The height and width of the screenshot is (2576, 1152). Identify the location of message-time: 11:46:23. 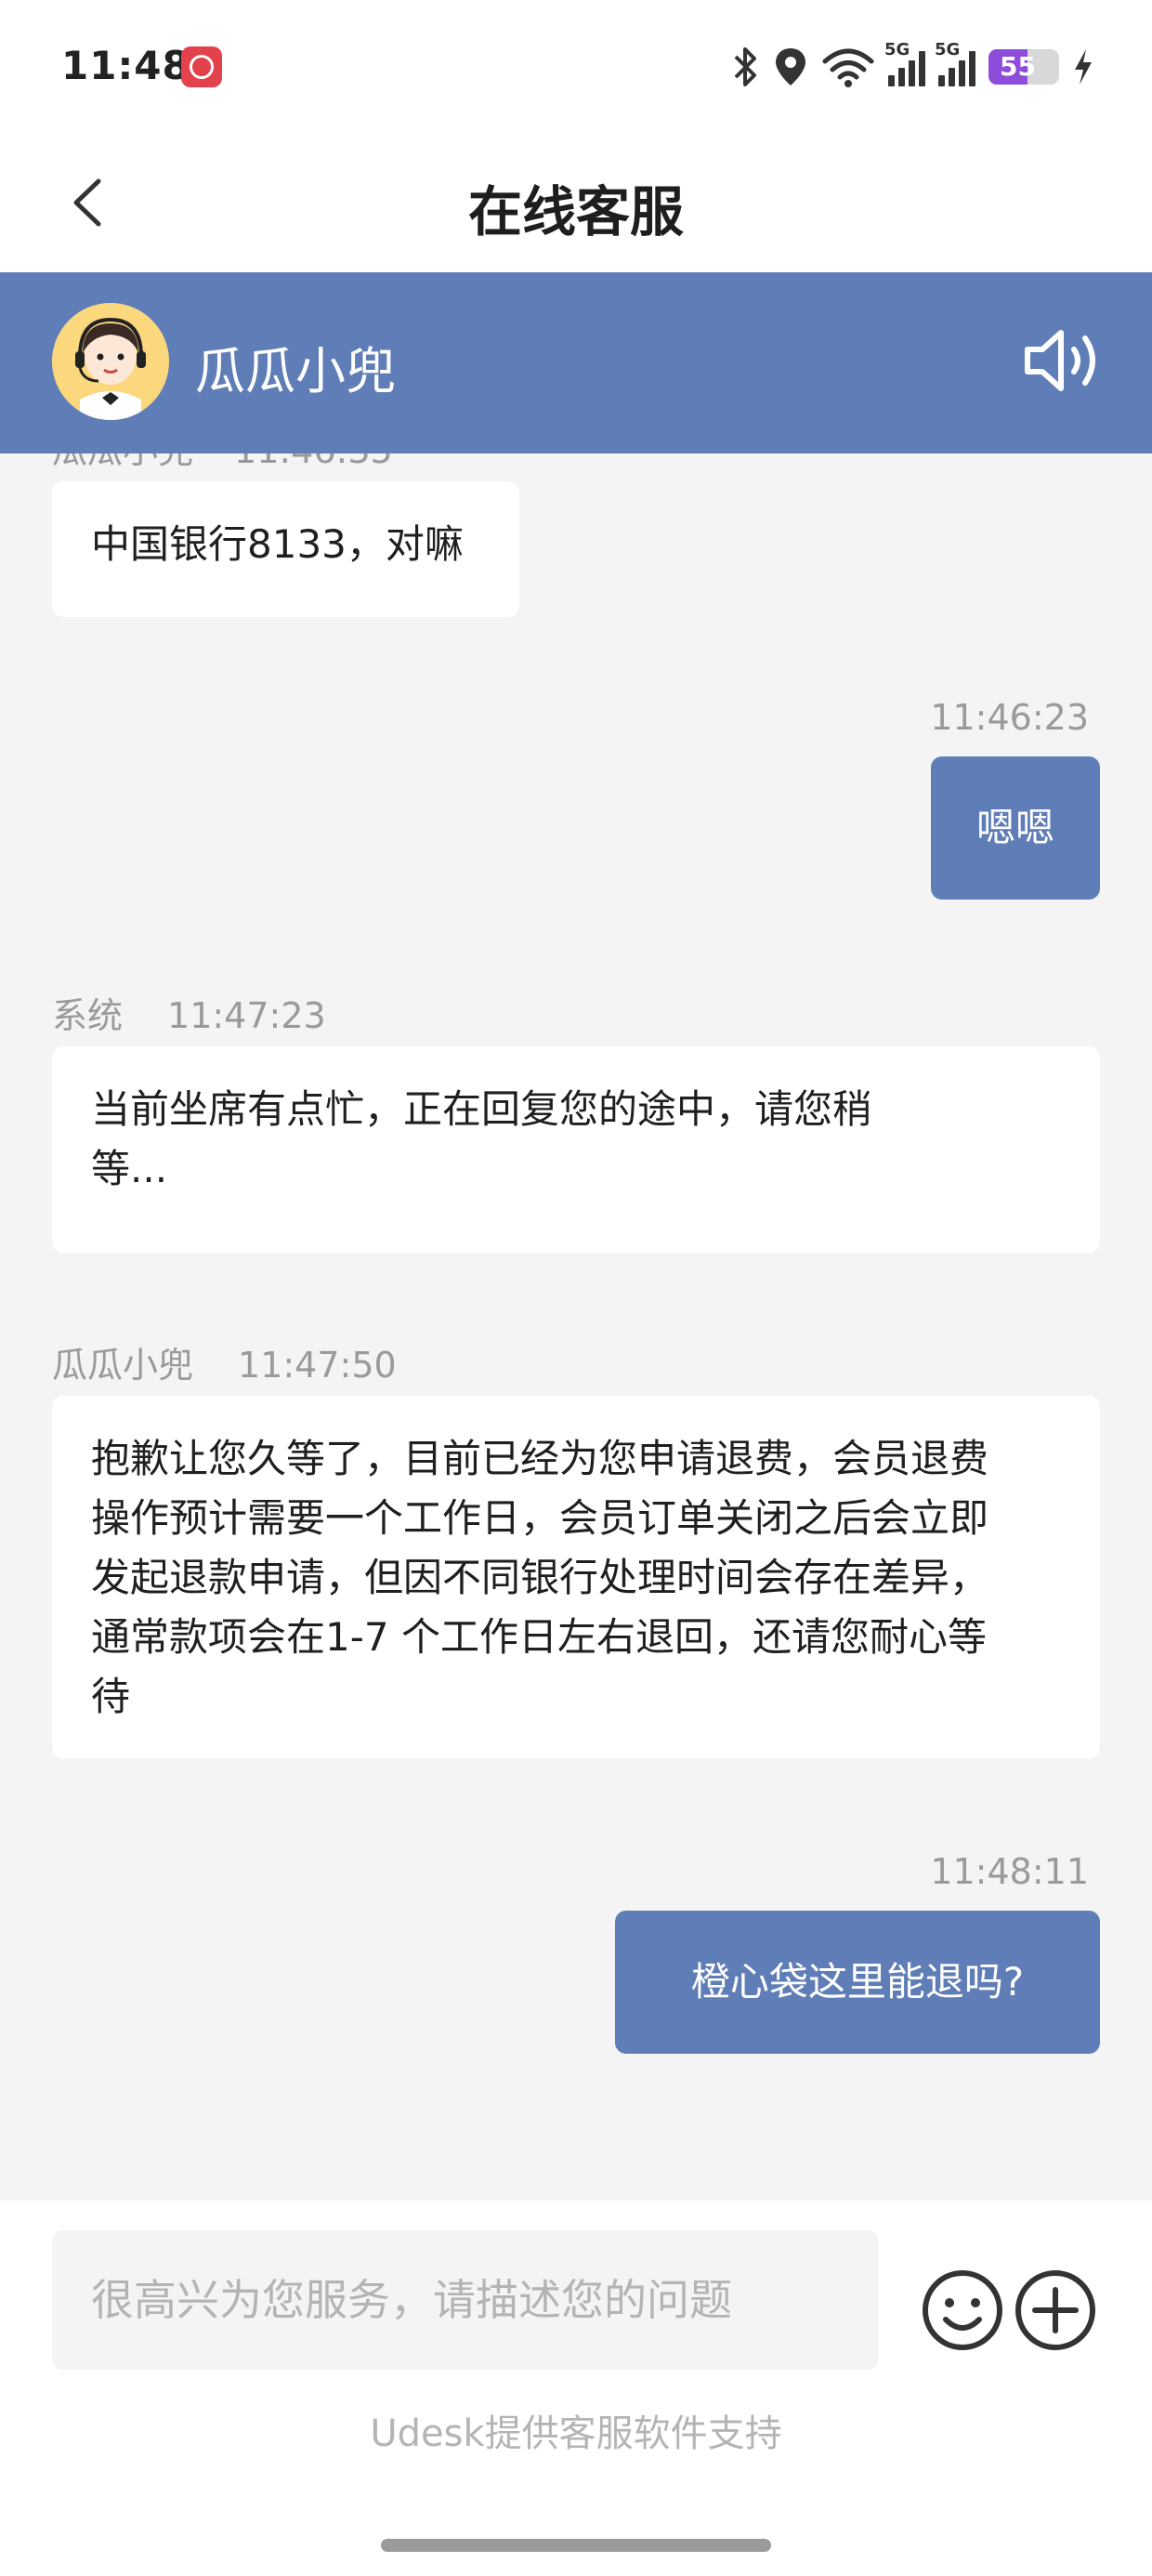
(1009, 717).